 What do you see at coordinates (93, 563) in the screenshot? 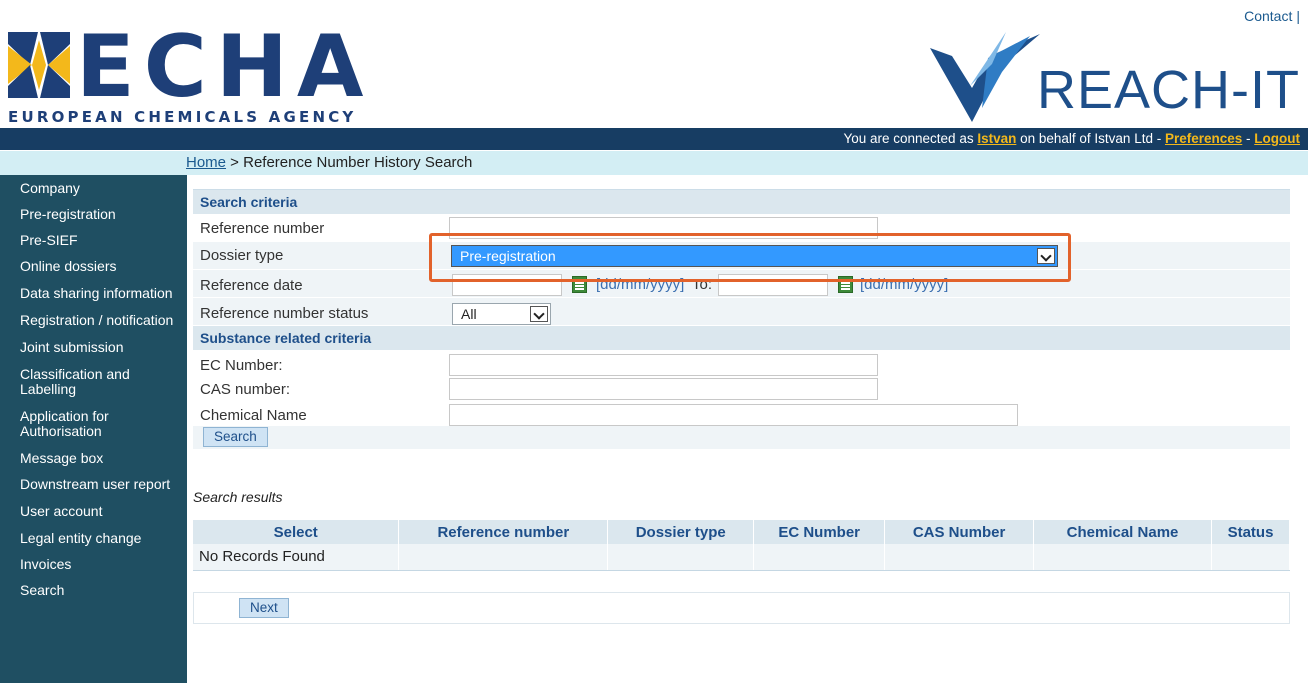
I see `sidebar-item-invoices: Invoices` at bounding box center [93, 563].